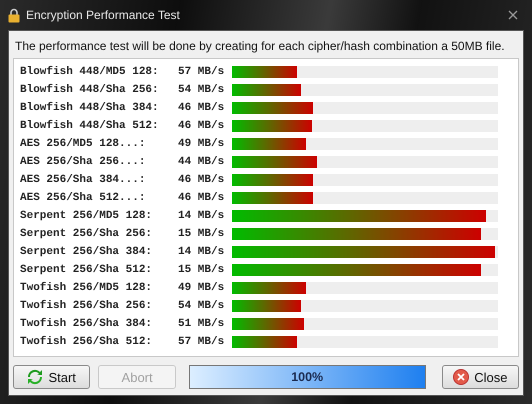  Describe the element at coordinates (103, 15) in the screenshot. I see `window-title: Encryption Performance Test` at that location.